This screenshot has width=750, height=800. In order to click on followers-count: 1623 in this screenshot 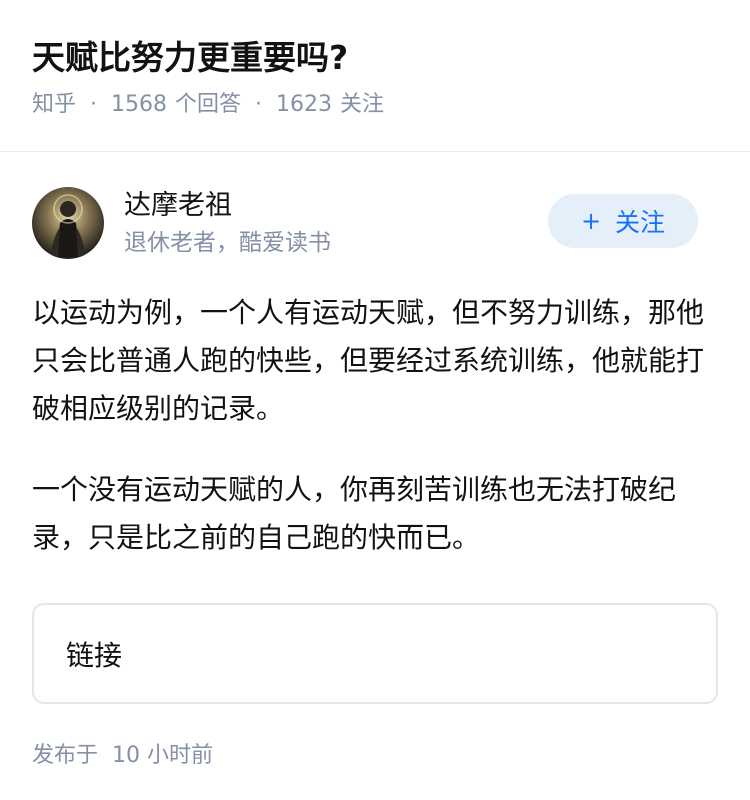, I will do `click(304, 104)`.